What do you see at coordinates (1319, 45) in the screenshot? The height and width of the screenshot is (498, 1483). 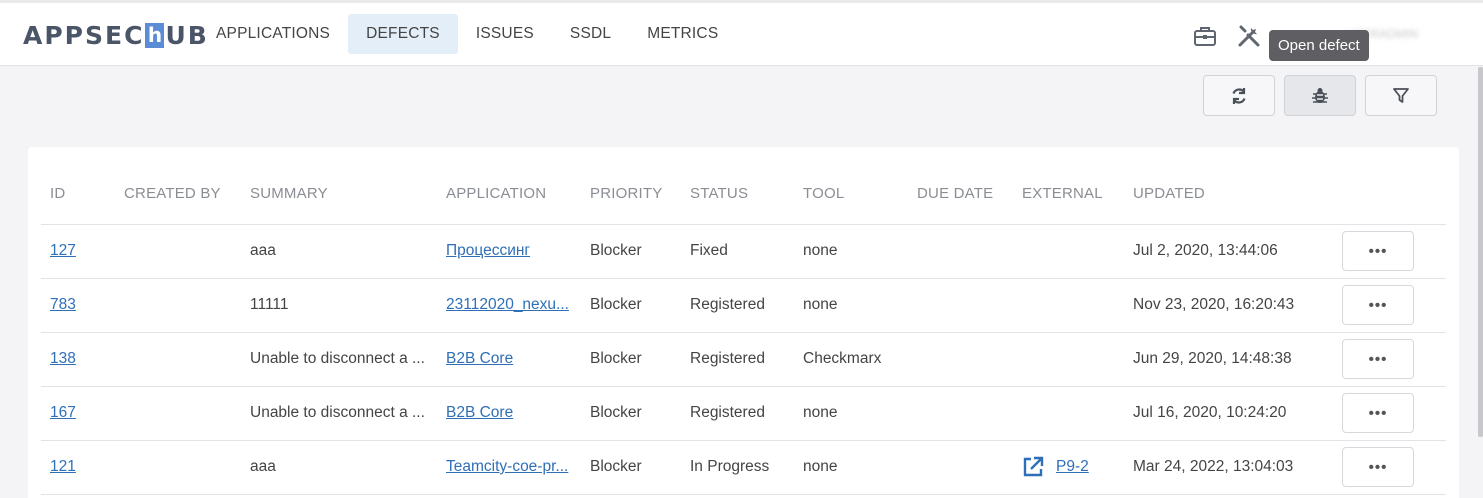 I see `tooltip: Open defect` at bounding box center [1319, 45].